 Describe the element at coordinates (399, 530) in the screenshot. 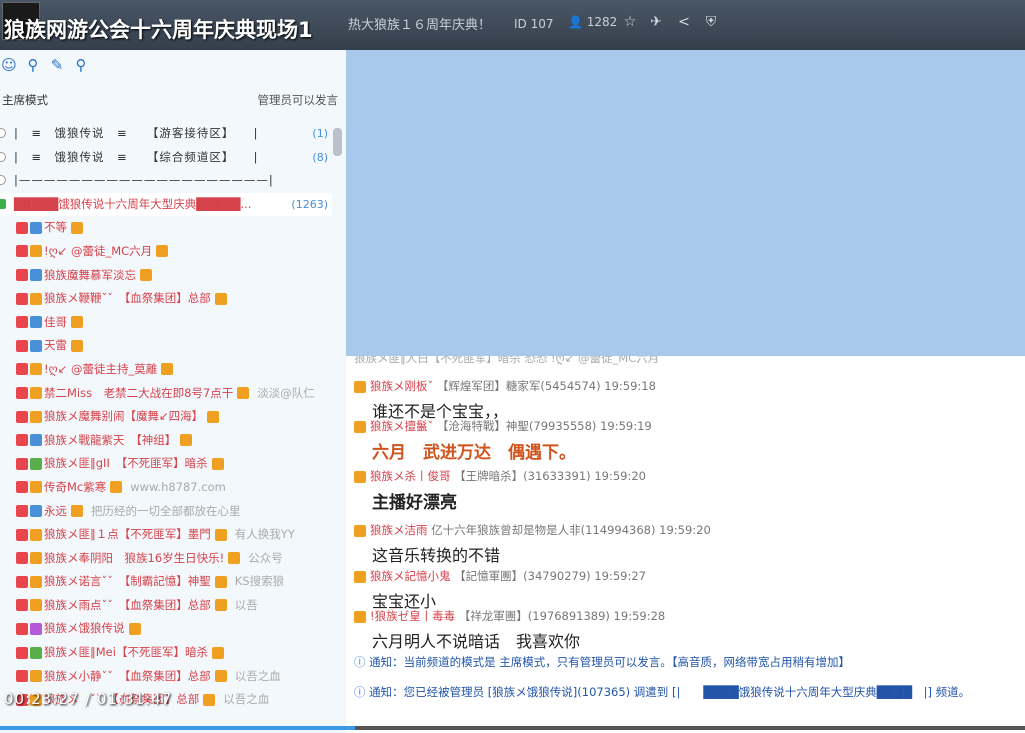

I see `chat-sender-name: 狼族メ洁雨` at that location.